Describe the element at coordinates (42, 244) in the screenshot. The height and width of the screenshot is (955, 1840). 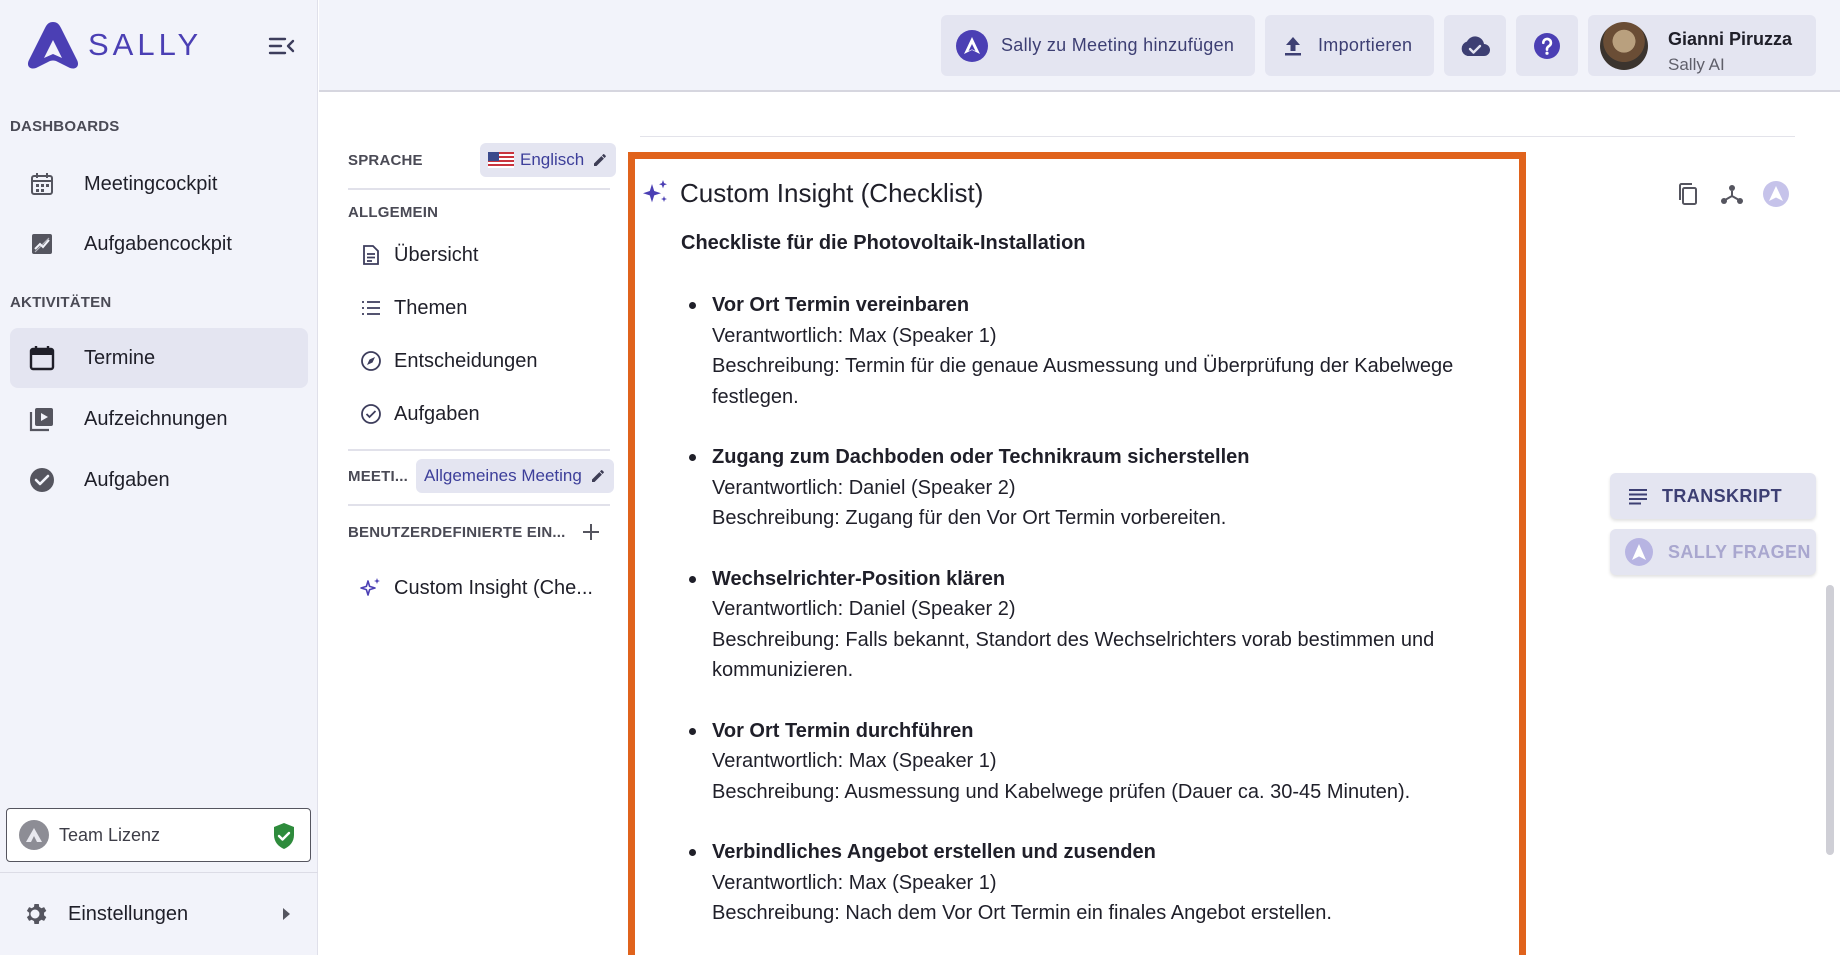
I see `chart-icon` at that location.